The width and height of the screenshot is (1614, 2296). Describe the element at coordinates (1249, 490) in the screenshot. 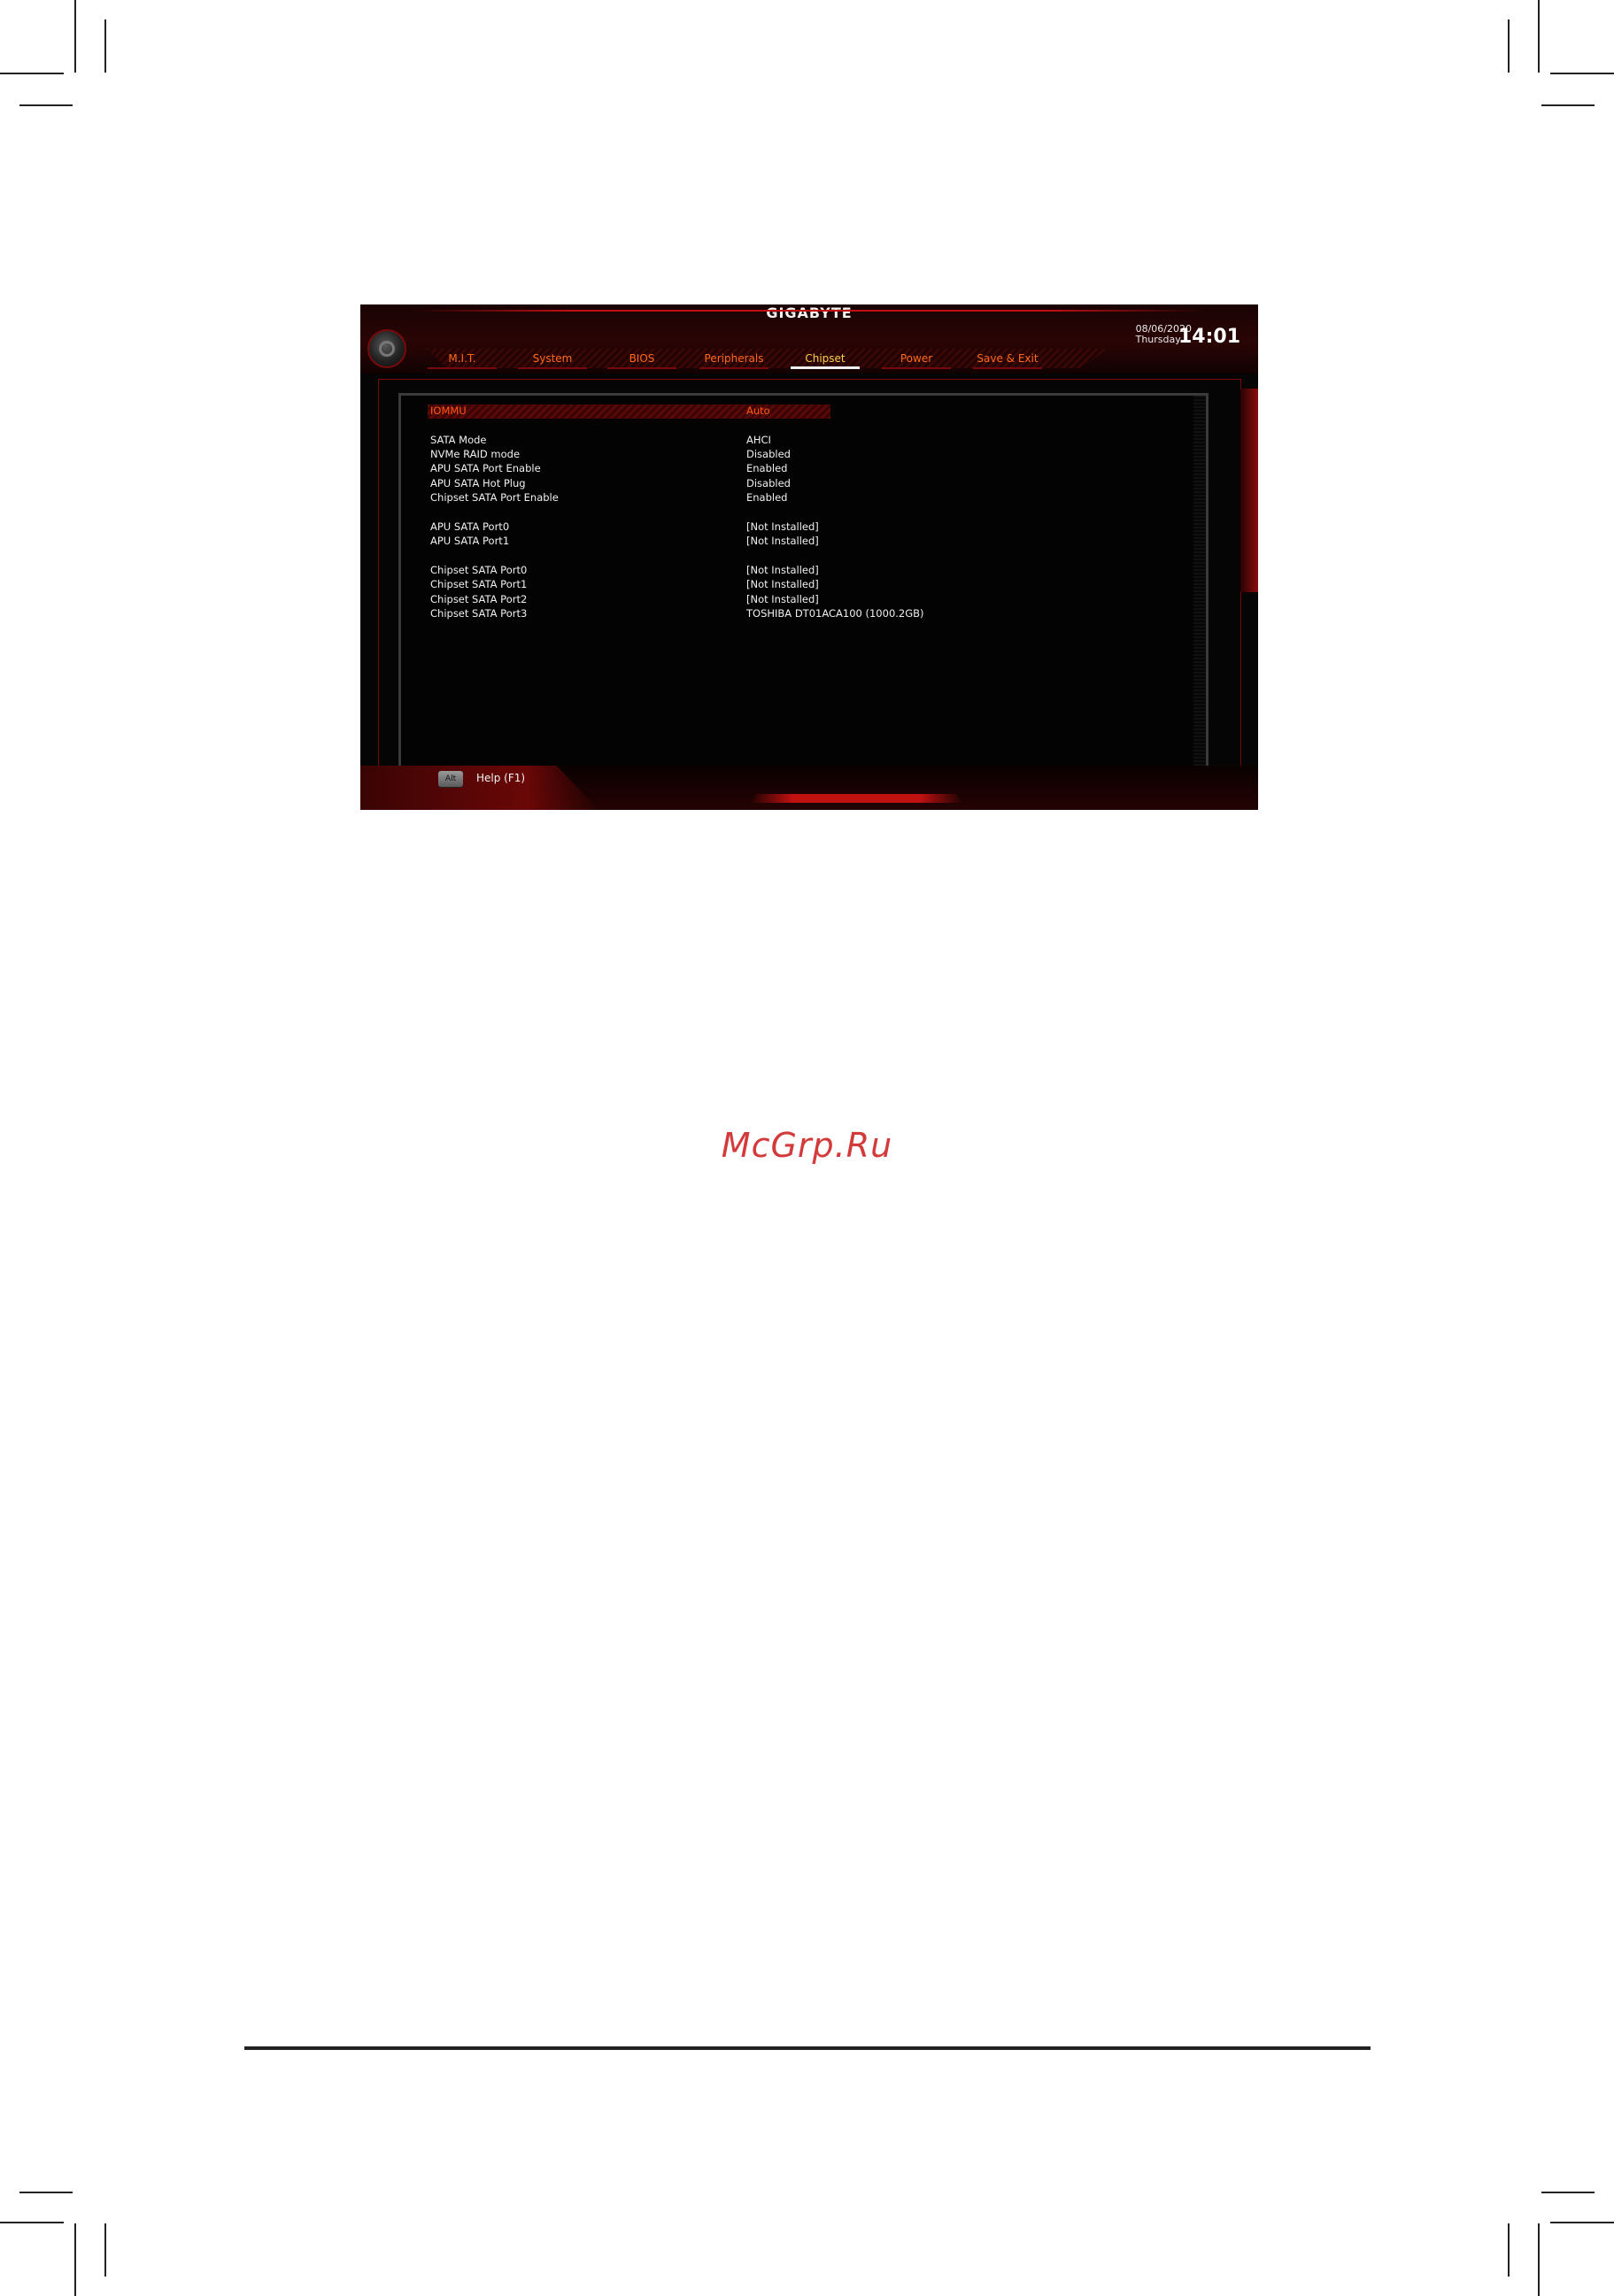

I see `side-accent` at that location.